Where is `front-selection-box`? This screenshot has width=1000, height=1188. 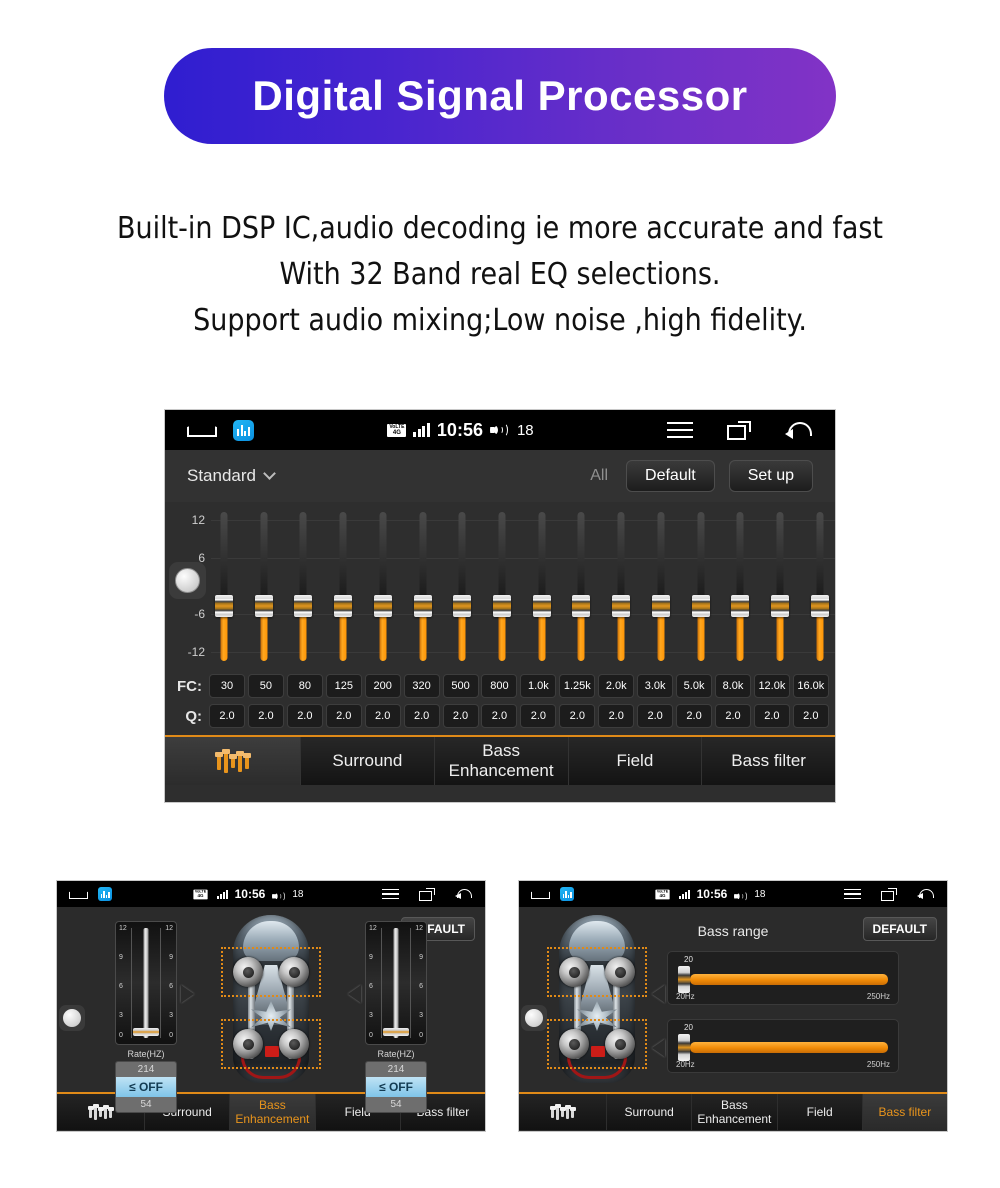
front-selection-box is located at coordinates (597, 972).